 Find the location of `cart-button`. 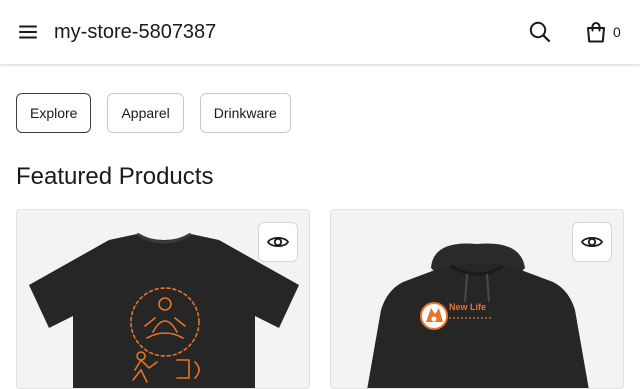

cart-button is located at coordinates (596, 32).